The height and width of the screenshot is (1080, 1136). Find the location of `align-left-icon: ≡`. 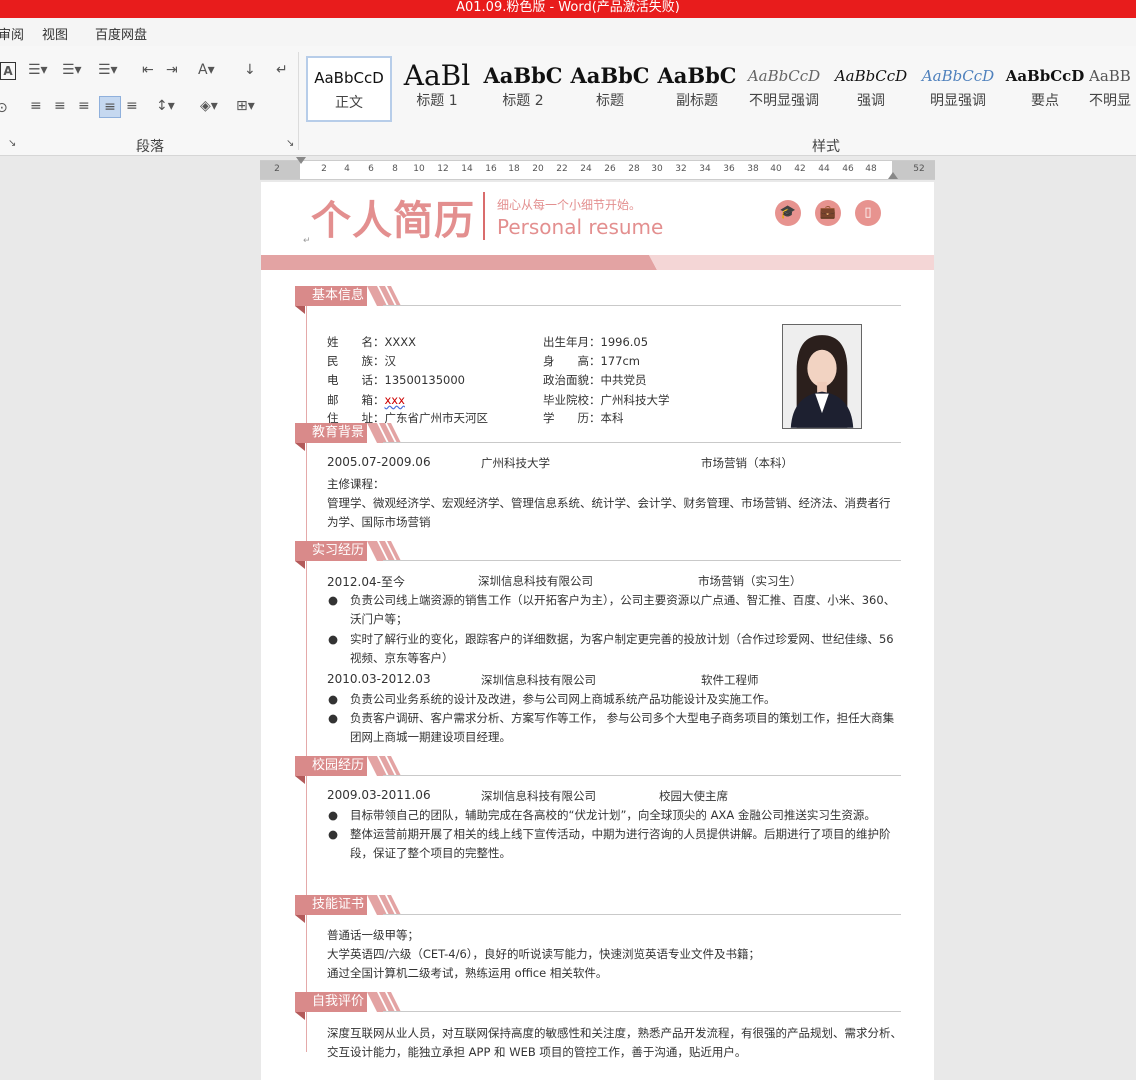

align-left-icon: ≡ is located at coordinates (36, 106).